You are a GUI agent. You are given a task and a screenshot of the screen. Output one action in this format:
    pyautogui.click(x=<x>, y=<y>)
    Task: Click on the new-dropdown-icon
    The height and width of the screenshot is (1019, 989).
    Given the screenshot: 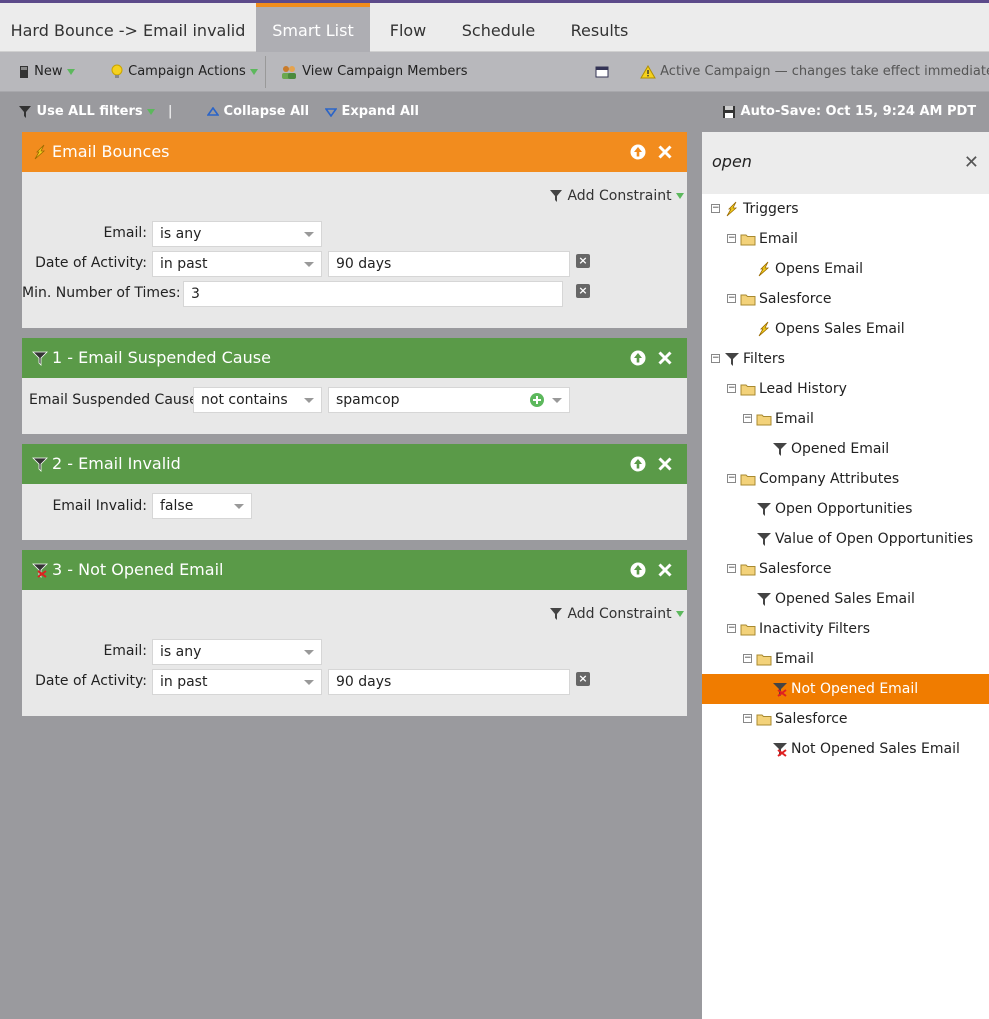 What is the action you would take?
    pyautogui.click(x=70, y=71)
    